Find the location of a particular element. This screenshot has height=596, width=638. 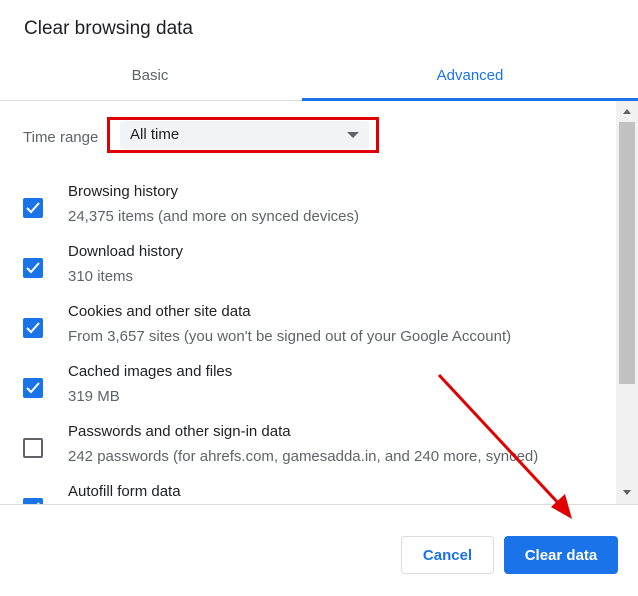

item-title: Cached images and files is located at coordinates (150, 371).